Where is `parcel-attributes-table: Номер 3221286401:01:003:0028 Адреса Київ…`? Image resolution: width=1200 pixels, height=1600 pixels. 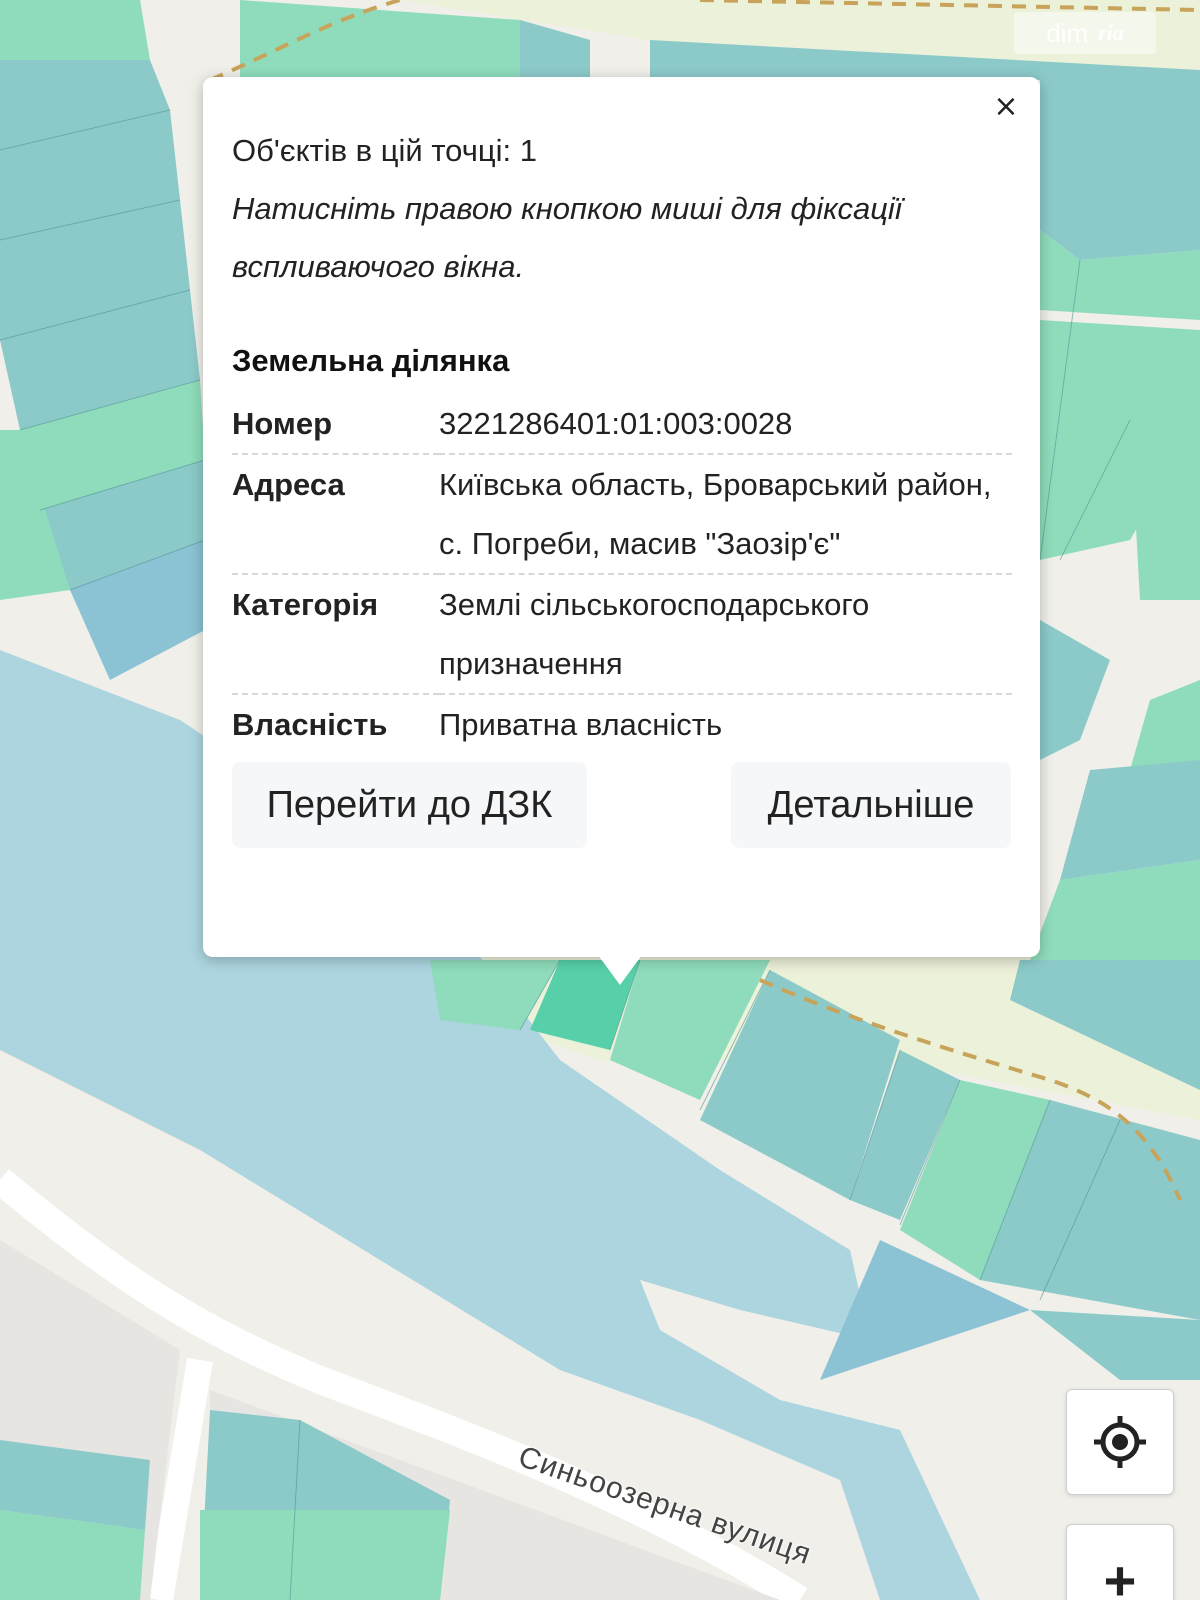
parcel-attributes-table: Номер 3221286401:01:003:0028 Адреса Київ… is located at coordinates (622, 574).